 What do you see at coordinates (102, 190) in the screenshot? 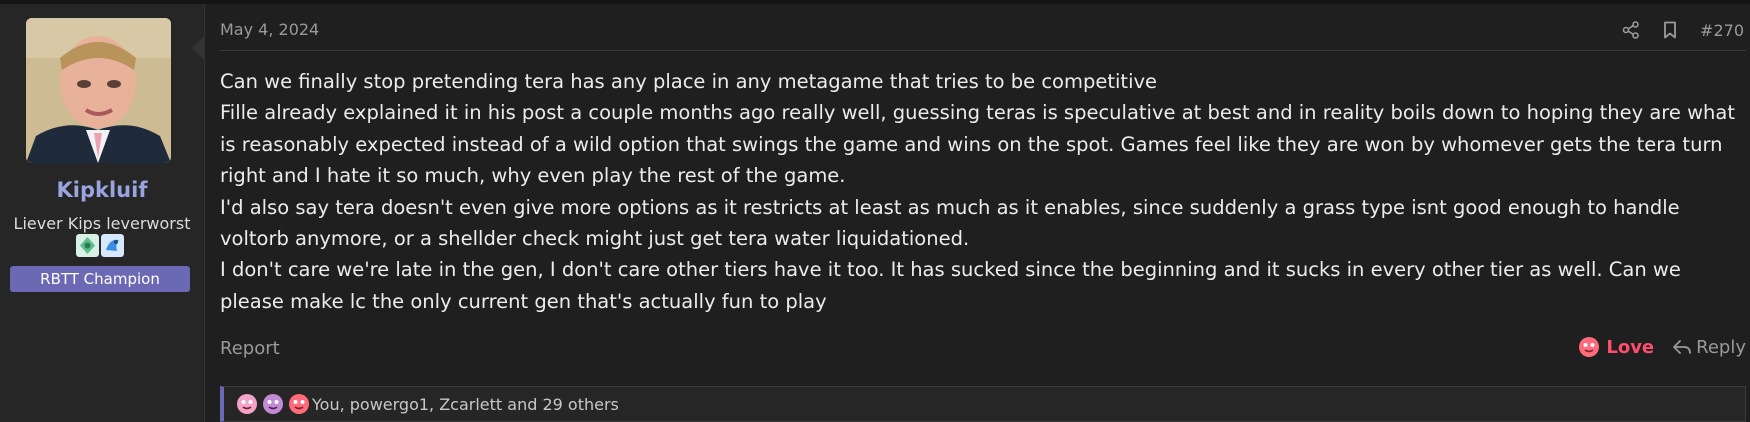
I see `username: Kipkluif` at bounding box center [102, 190].